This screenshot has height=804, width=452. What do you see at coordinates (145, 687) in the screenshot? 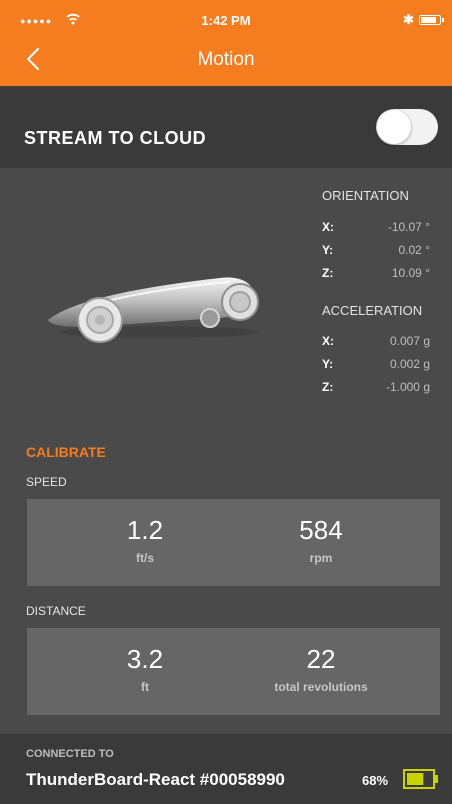
I see `distance-unit: ft` at bounding box center [145, 687].